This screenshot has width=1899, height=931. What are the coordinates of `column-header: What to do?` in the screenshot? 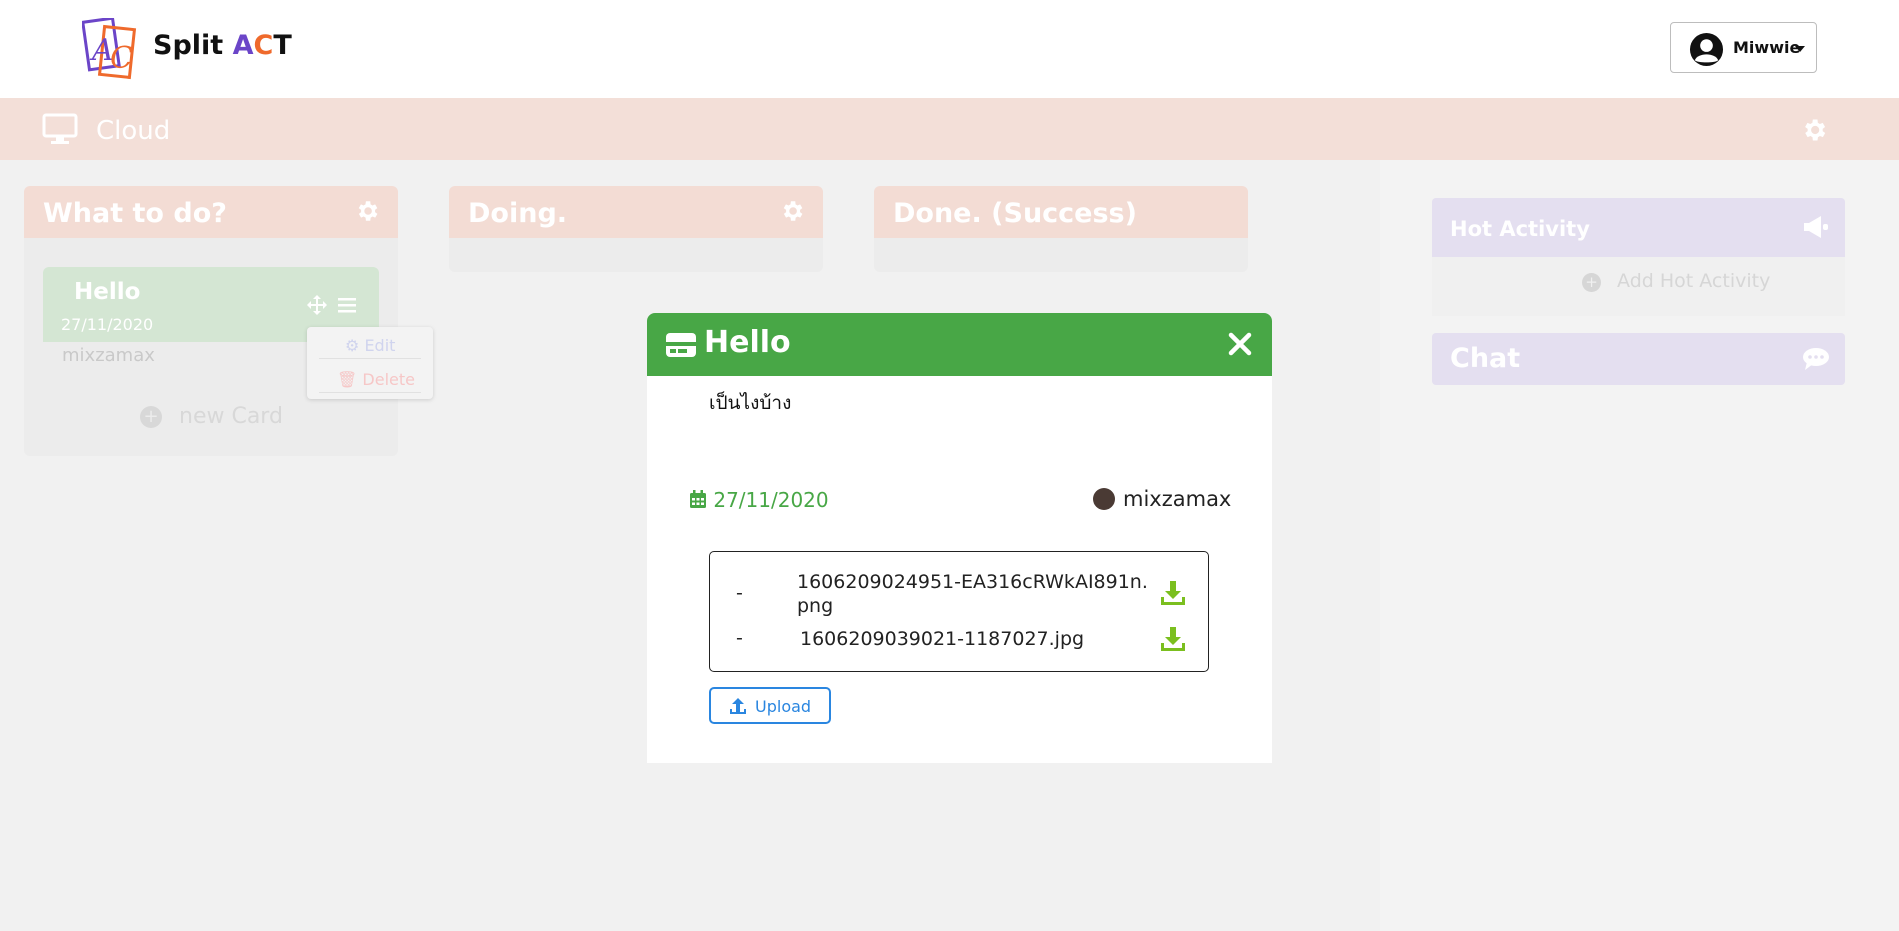 It's located at (211, 212).